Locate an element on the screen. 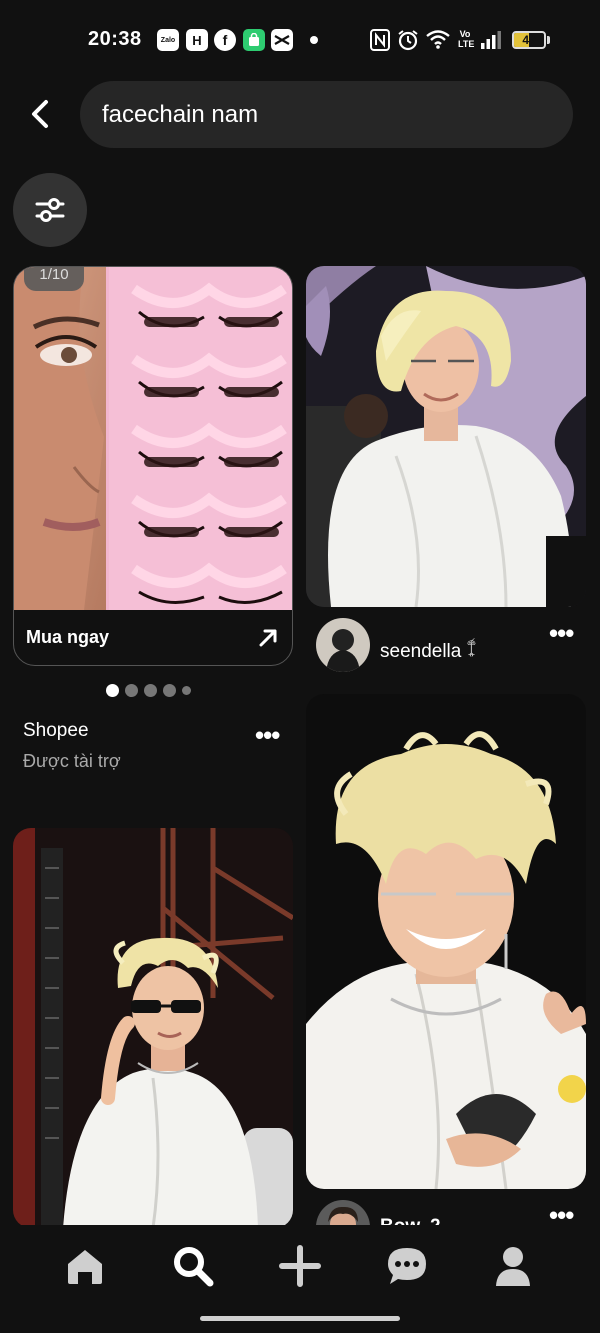 This screenshot has height=1333, width=600. signal-icon is located at coordinates (491, 41).